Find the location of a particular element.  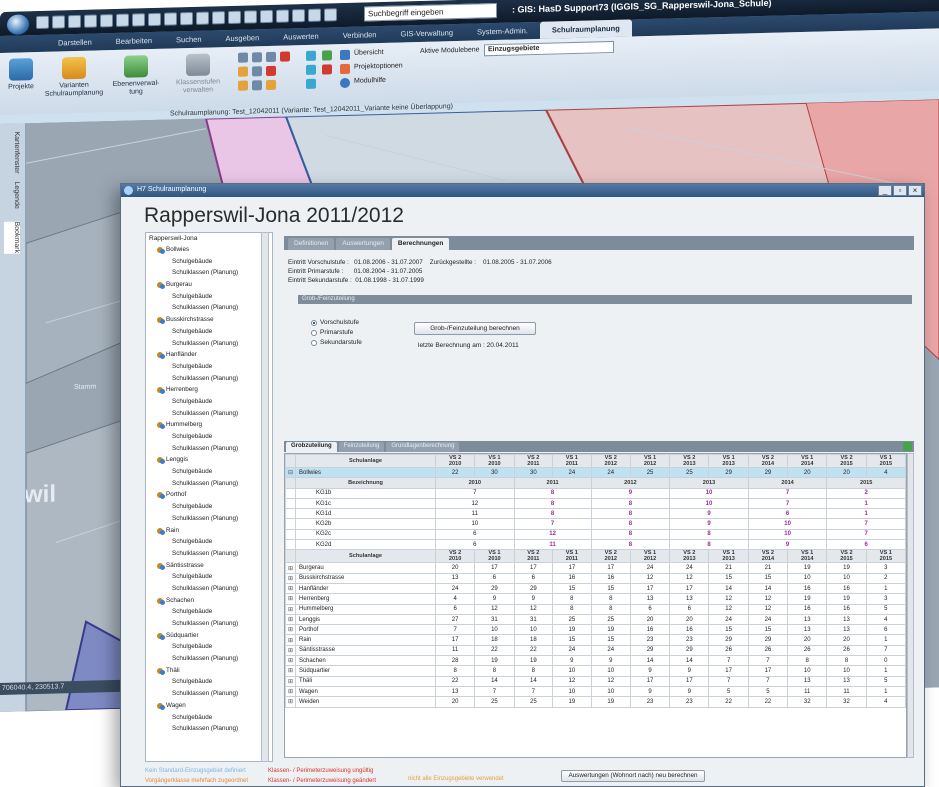

class-row: KG1b 7 8 9 10 7 2 is located at coordinates (595, 493).